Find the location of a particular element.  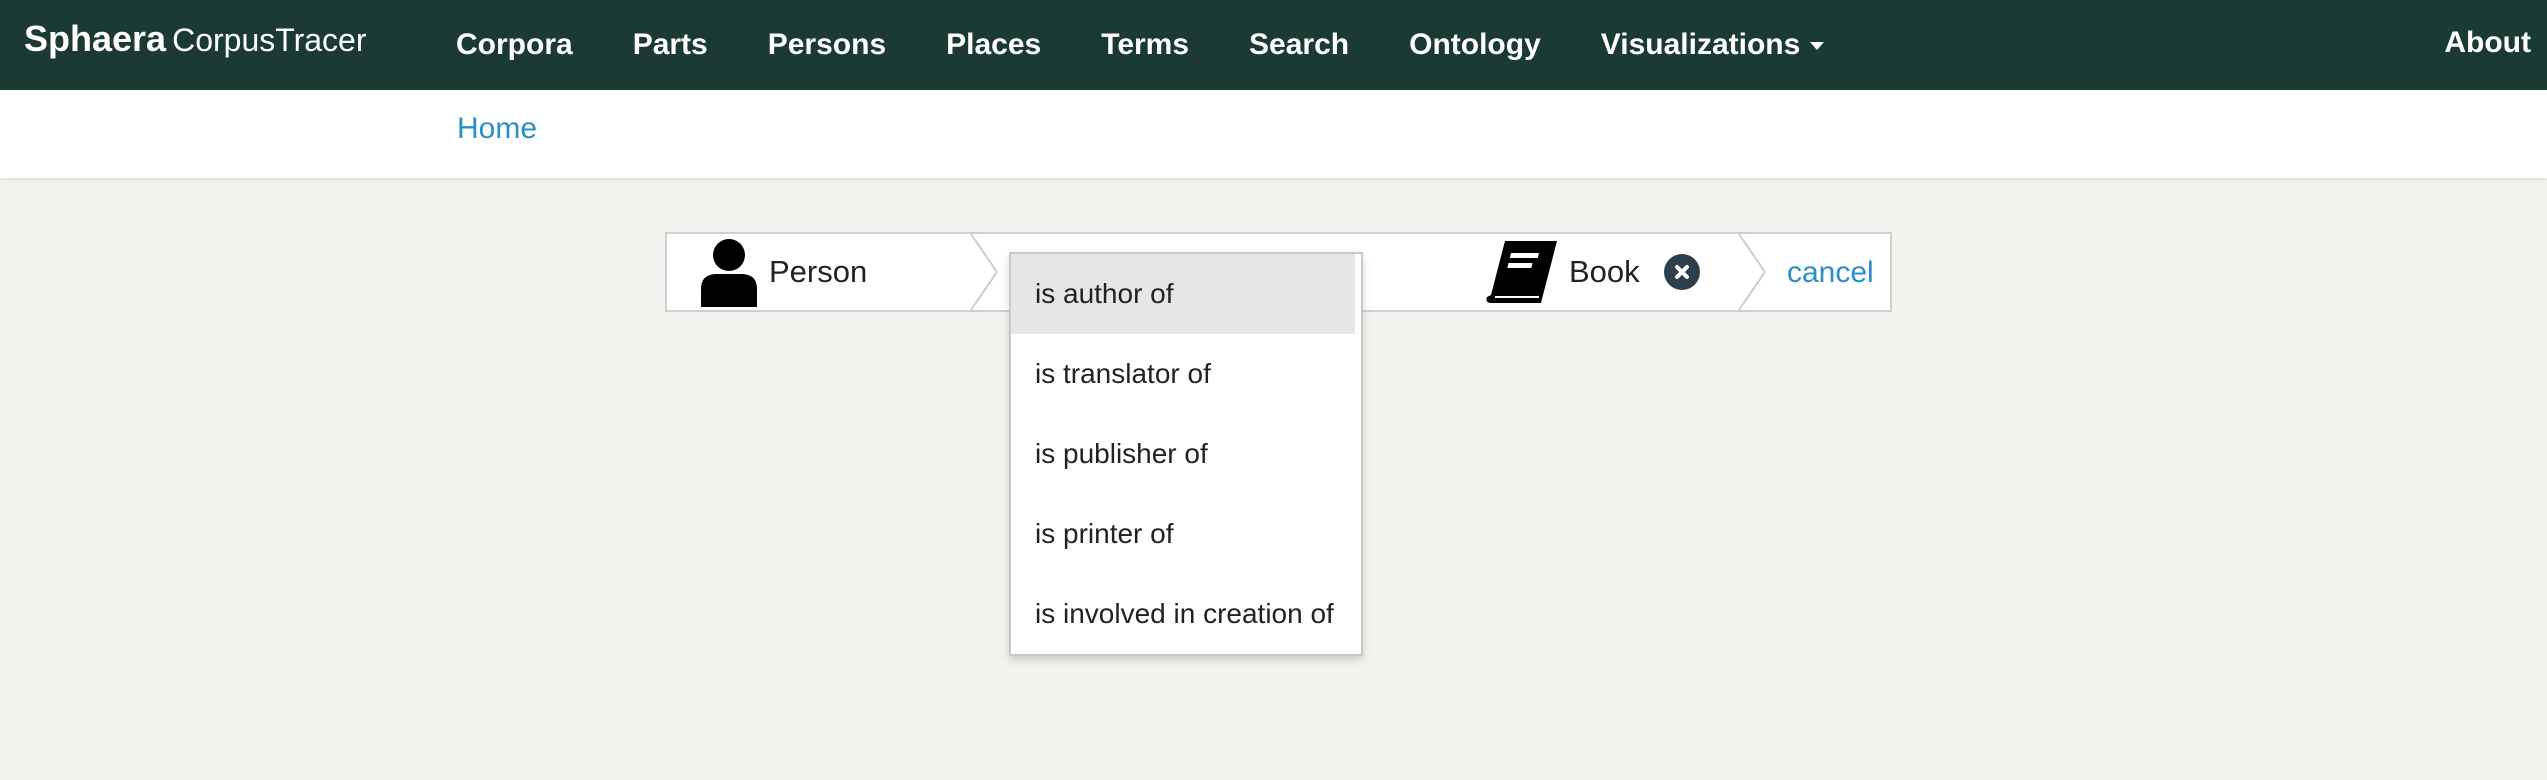

cancel-link: cancel is located at coordinates (1830, 273).